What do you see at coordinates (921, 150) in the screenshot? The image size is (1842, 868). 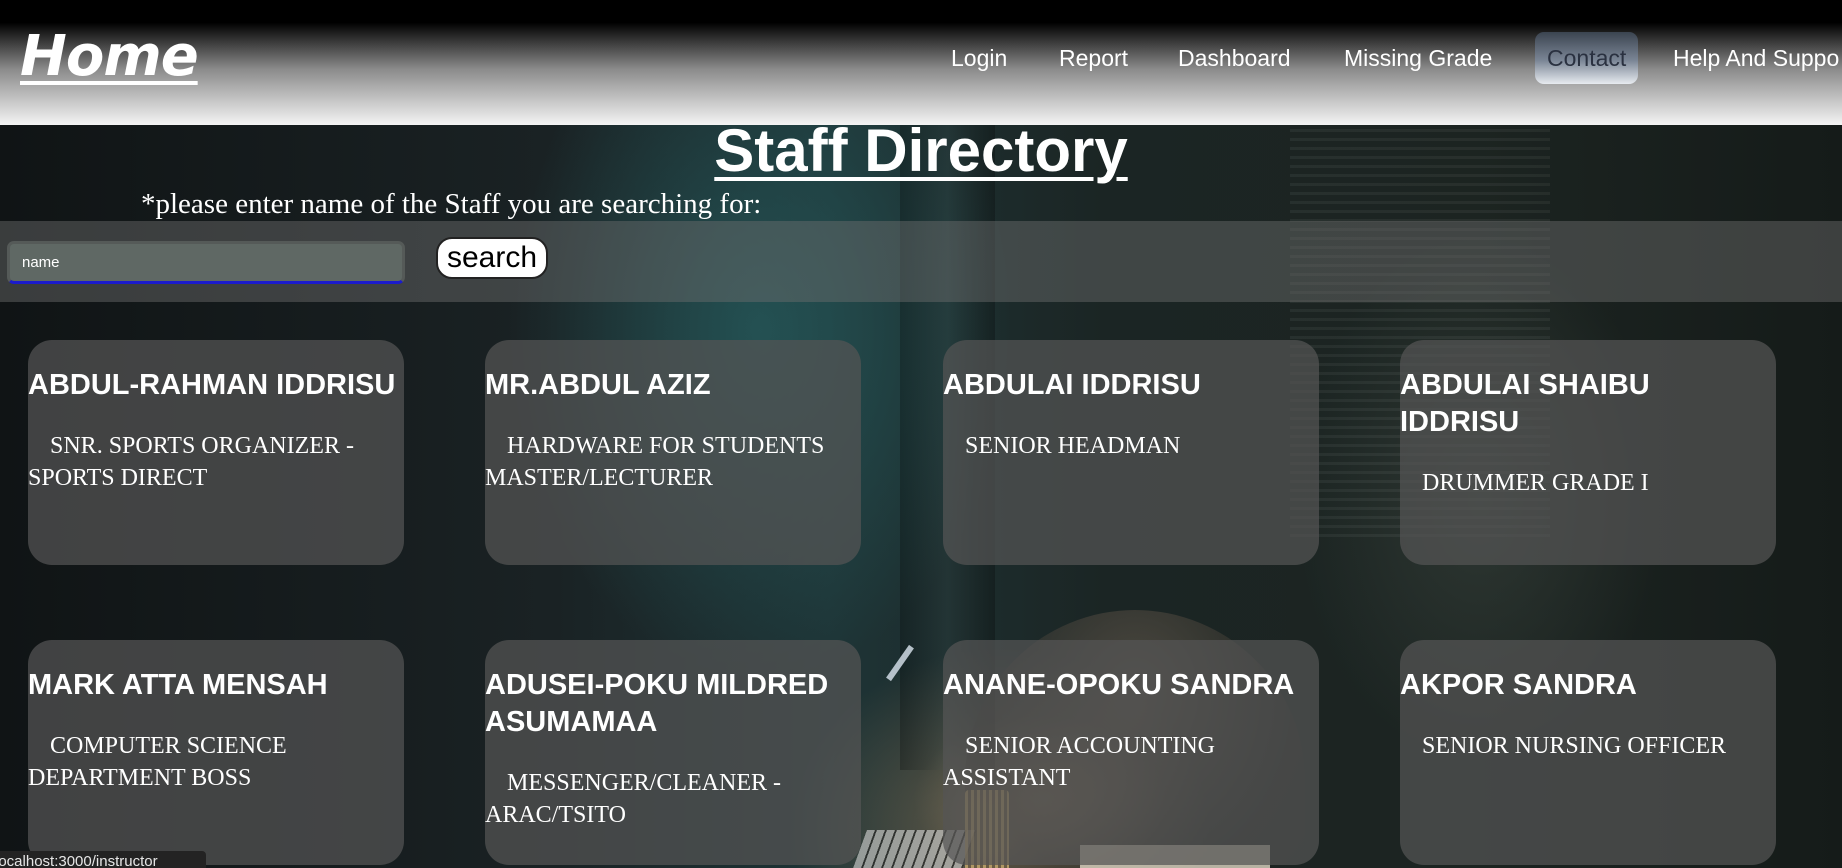 I see `page-title: Staff Directory` at bounding box center [921, 150].